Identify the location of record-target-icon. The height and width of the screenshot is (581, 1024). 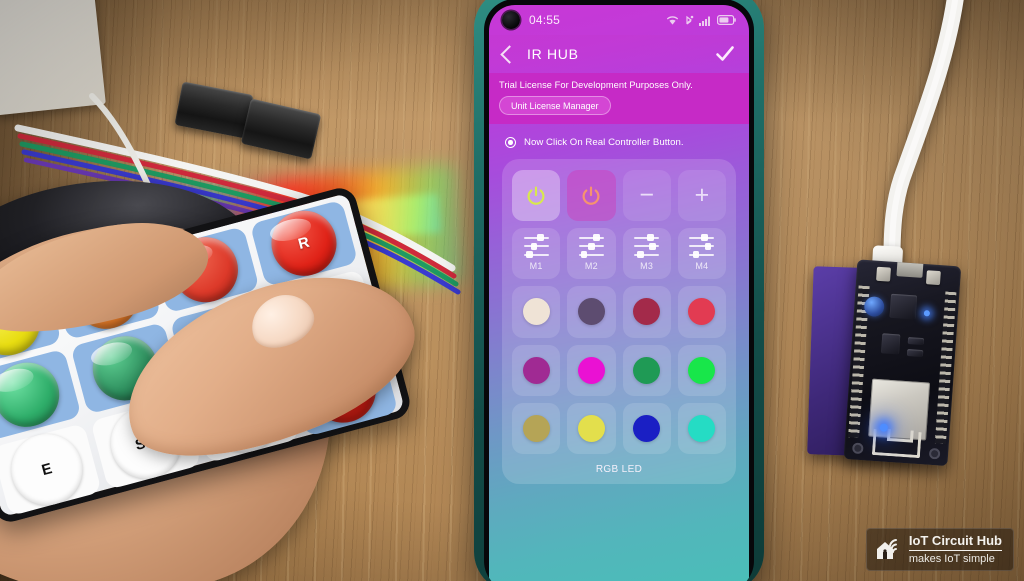
(510, 143).